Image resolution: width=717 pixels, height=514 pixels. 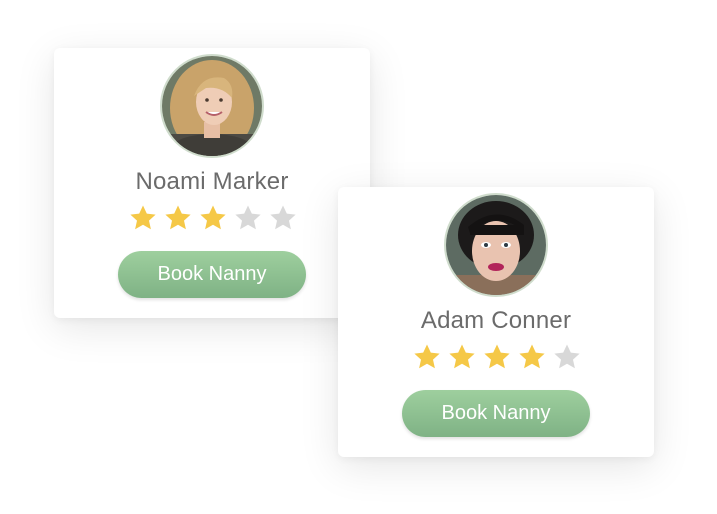 I want to click on nanny-name: Adam Conner, so click(x=496, y=320).